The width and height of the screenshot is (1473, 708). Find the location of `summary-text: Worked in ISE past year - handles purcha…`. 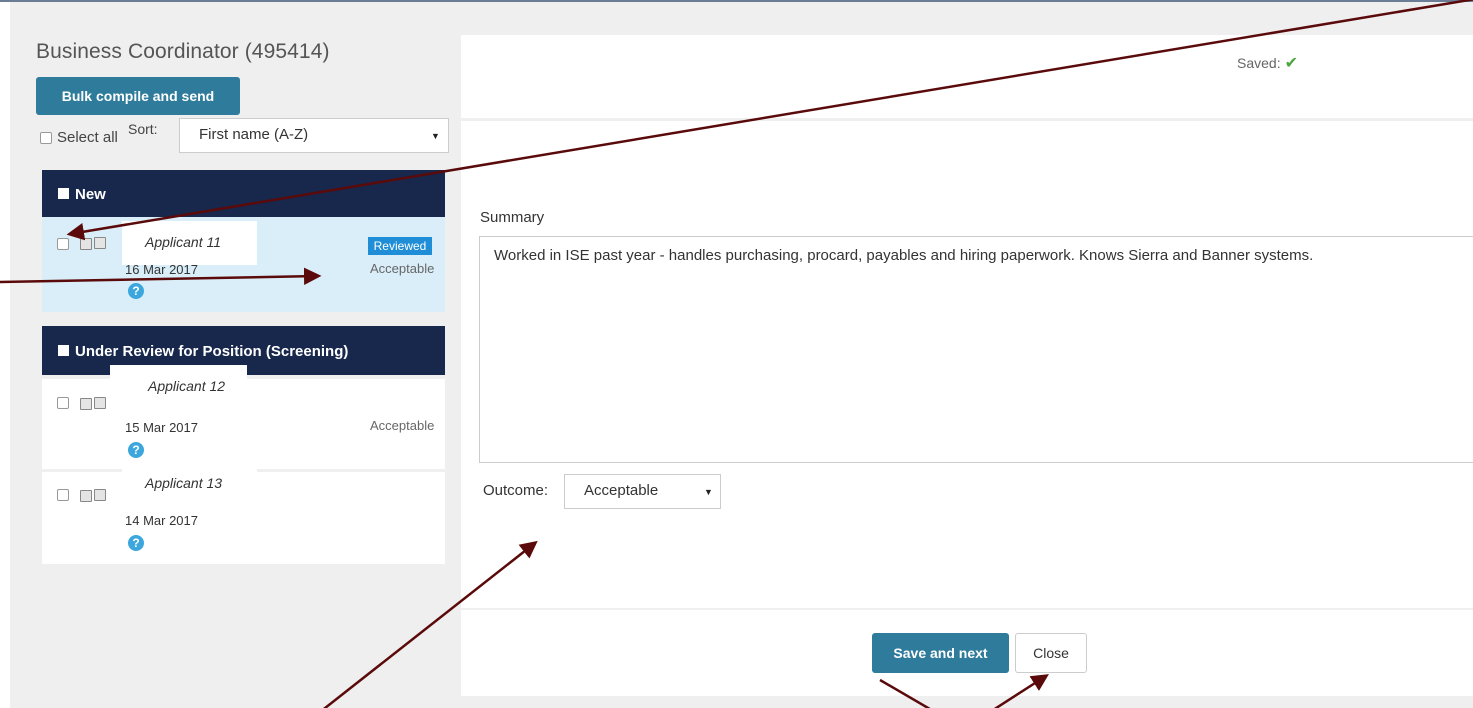

summary-text: Worked in ISE past year - handles purcha… is located at coordinates (904, 255).